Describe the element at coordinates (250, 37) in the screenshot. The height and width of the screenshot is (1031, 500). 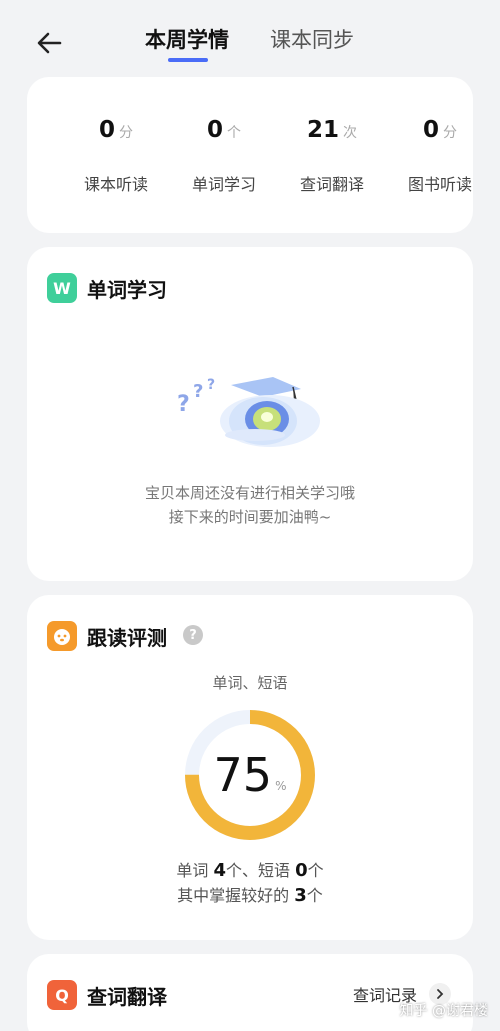
I see `top-bar: 本周学情 课本同步` at that location.